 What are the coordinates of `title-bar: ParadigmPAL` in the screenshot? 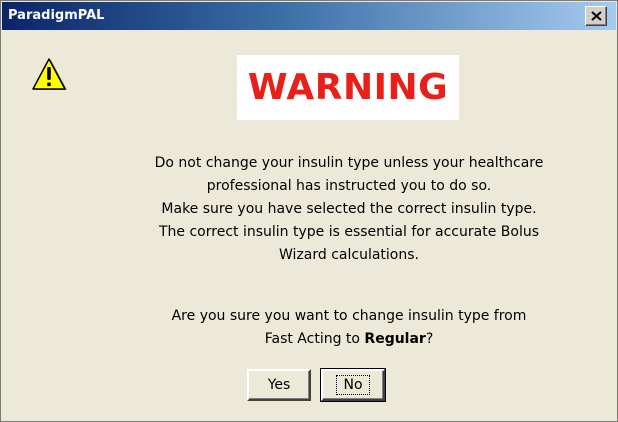 It's located at (309, 16).